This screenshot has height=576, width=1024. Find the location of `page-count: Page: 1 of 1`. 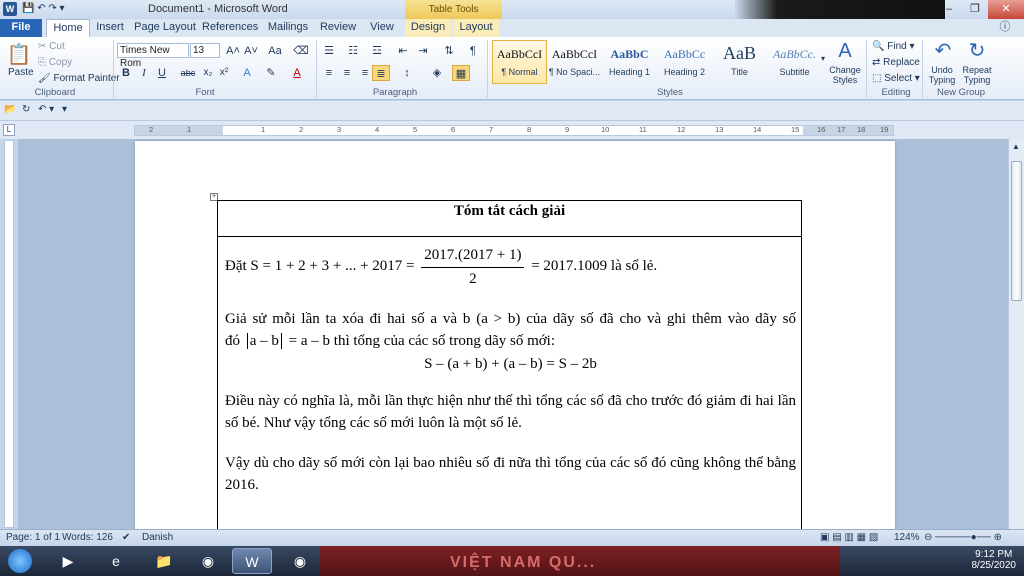

page-count: Page: 1 of 1 is located at coordinates (33, 537).